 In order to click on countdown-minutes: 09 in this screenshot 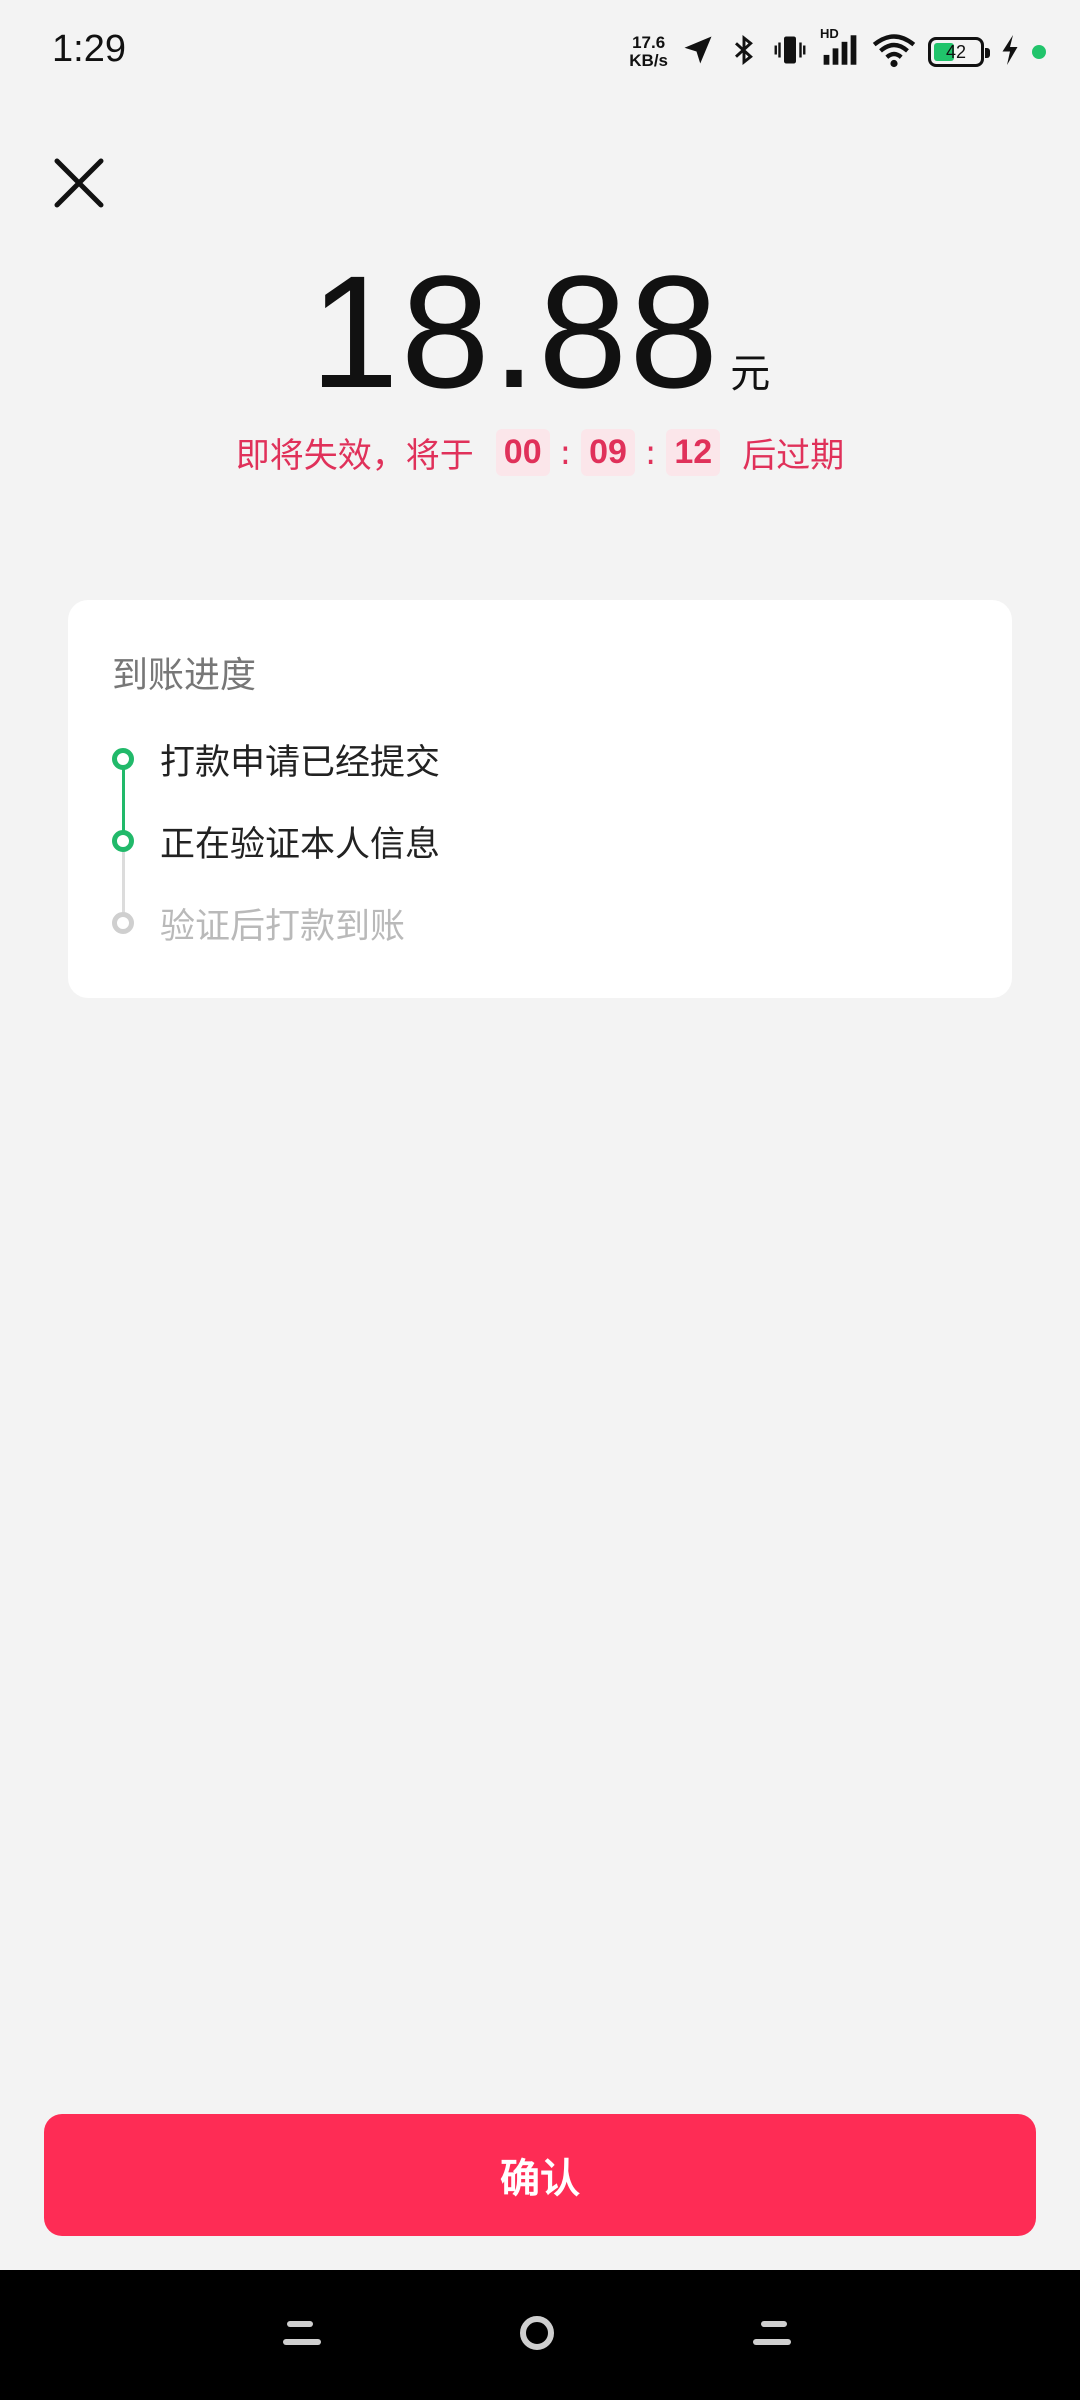, I will do `click(608, 452)`.